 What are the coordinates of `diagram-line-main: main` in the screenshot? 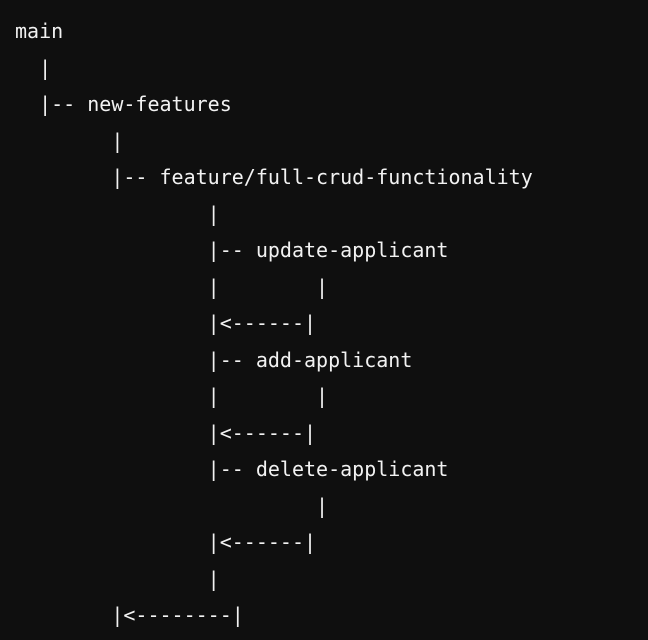 It's located at (39, 31).